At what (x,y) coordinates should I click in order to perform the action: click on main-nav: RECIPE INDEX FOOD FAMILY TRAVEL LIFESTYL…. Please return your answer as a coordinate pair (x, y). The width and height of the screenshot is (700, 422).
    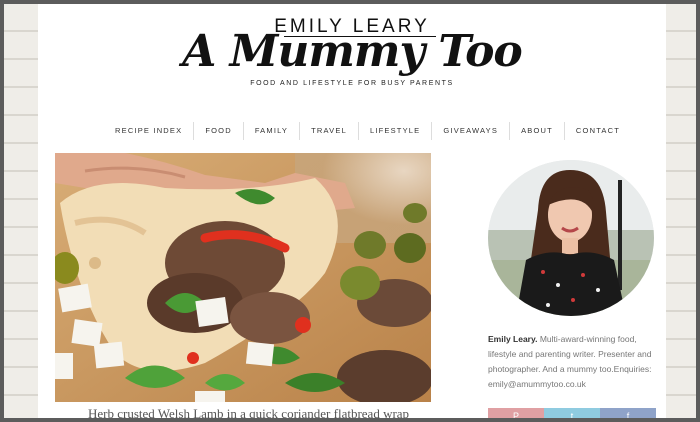
    Looking at the image, I should click on (361, 131).